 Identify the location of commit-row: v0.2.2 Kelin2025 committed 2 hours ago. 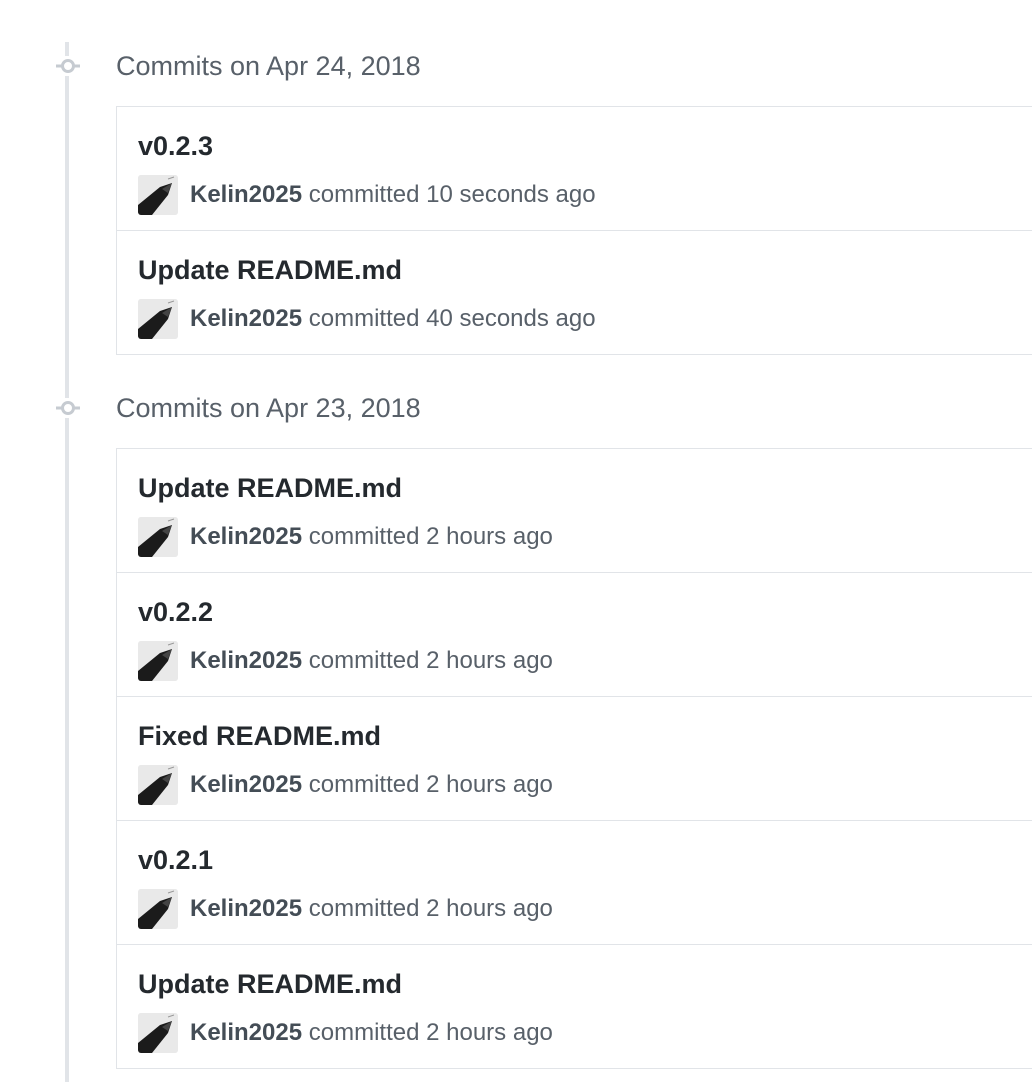
(574, 635).